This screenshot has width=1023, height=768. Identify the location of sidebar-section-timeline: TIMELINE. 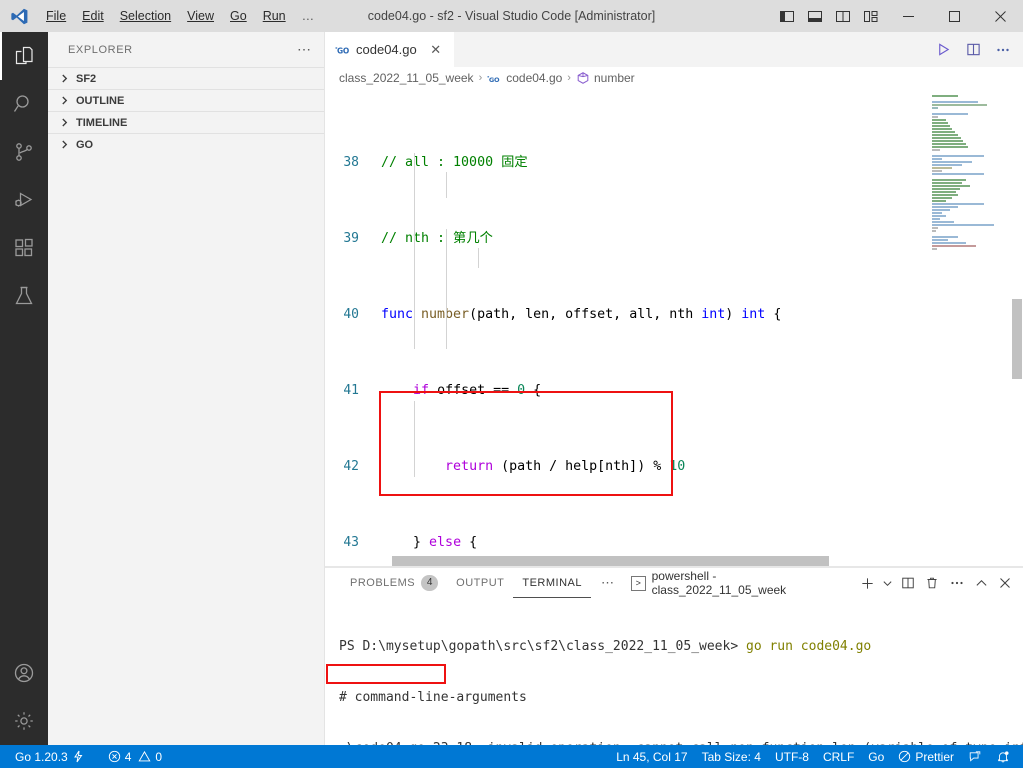
(186, 122).